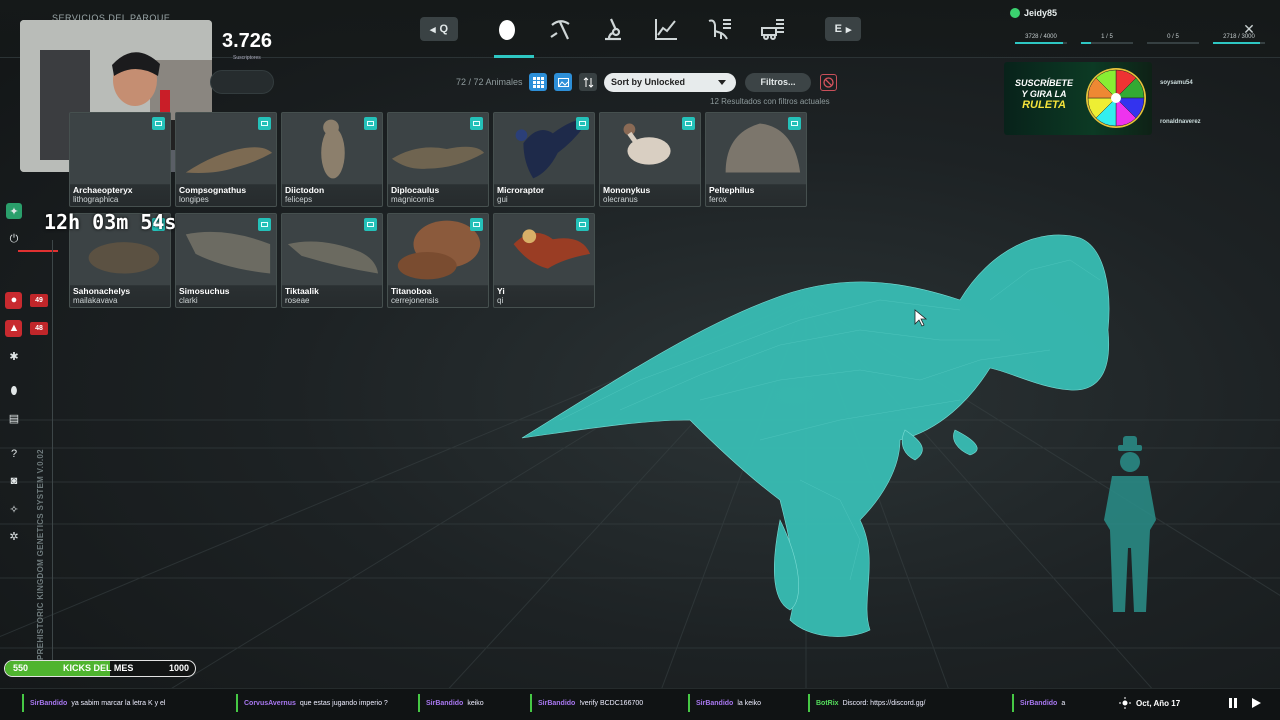 Image resolution: width=1280 pixels, height=720 pixels. Describe the element at coordinates (299, 199) in the screenshot. I see `animal-species: feliceps` at that location.